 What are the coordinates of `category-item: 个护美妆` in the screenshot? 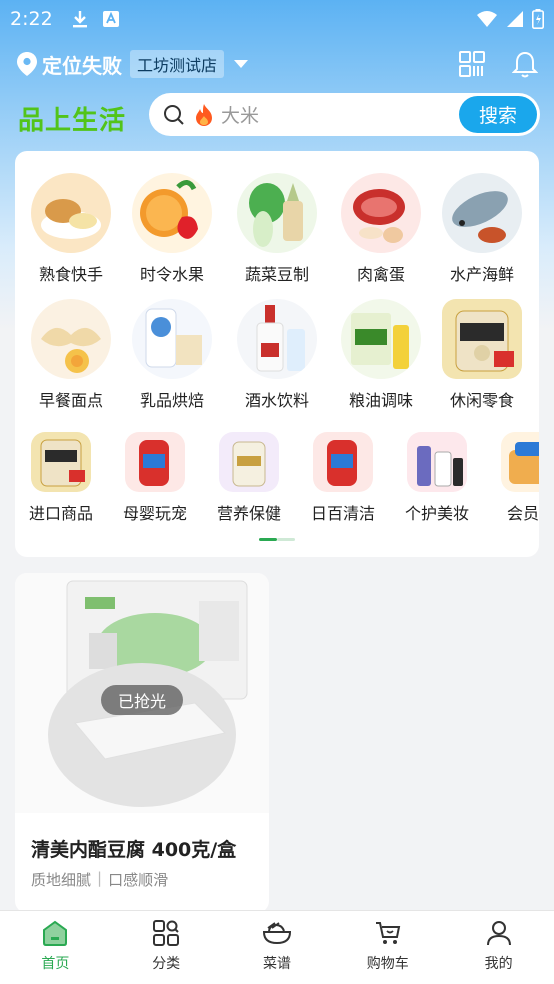 It's located at (437, 478).